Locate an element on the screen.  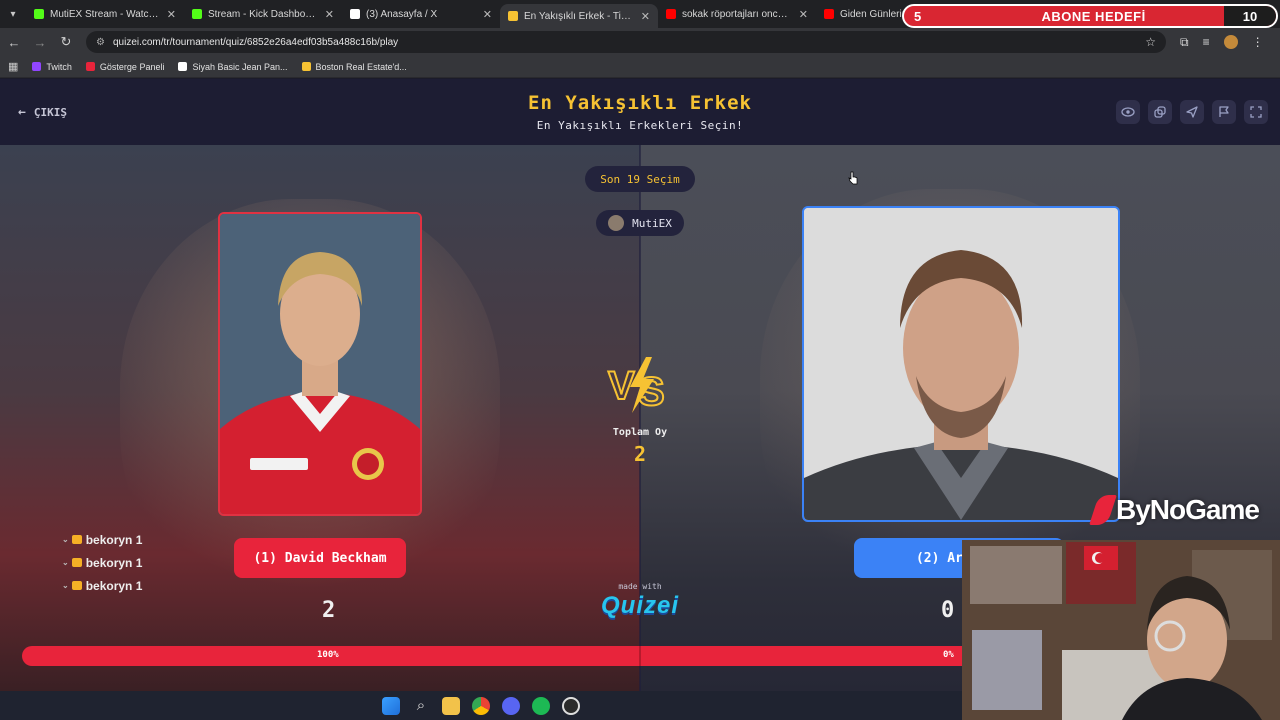
streamer-avatar is located at coordinates (616, 223).